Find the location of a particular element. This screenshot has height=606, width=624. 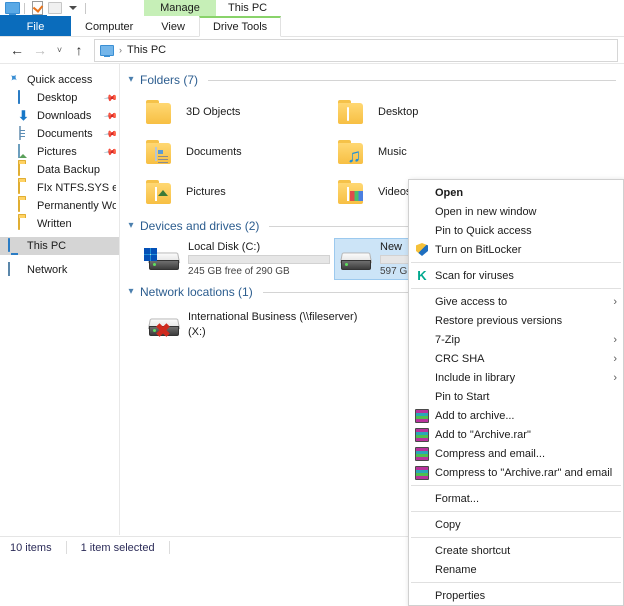

menu-item-add-to-archive-rar: Add to "Archive.rar" is located at coordinates (516, 434).